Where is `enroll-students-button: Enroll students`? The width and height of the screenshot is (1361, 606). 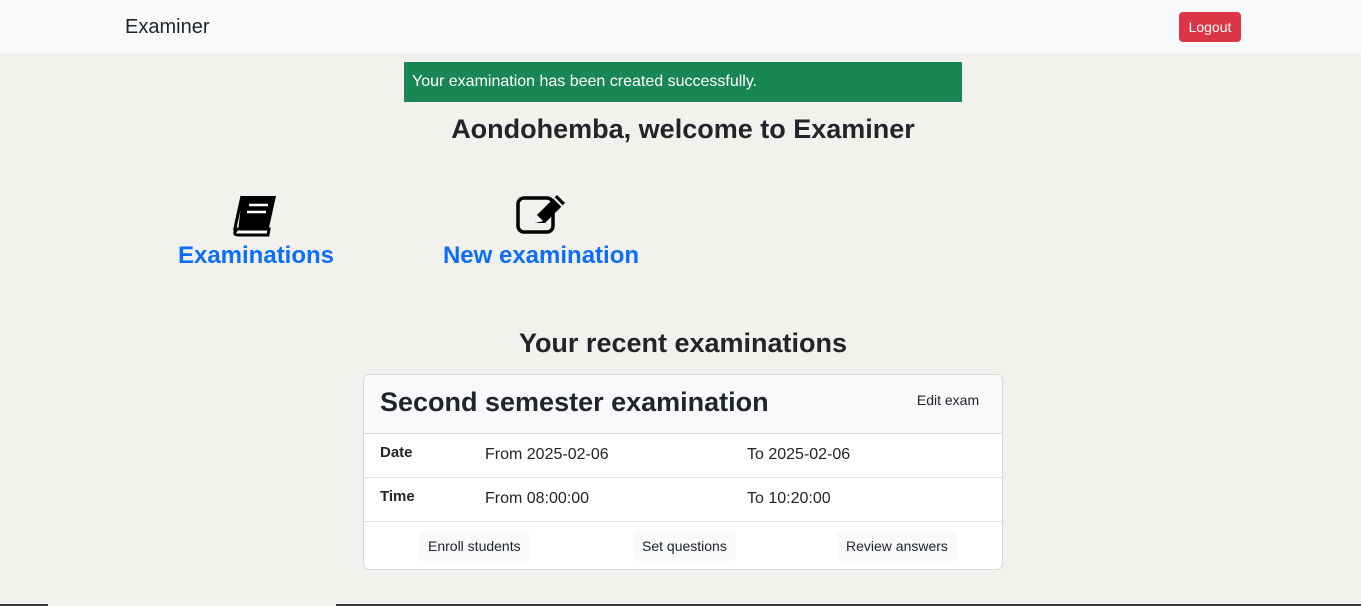
enroll-students-button: Enroll students is located at coordinates (474, 546).